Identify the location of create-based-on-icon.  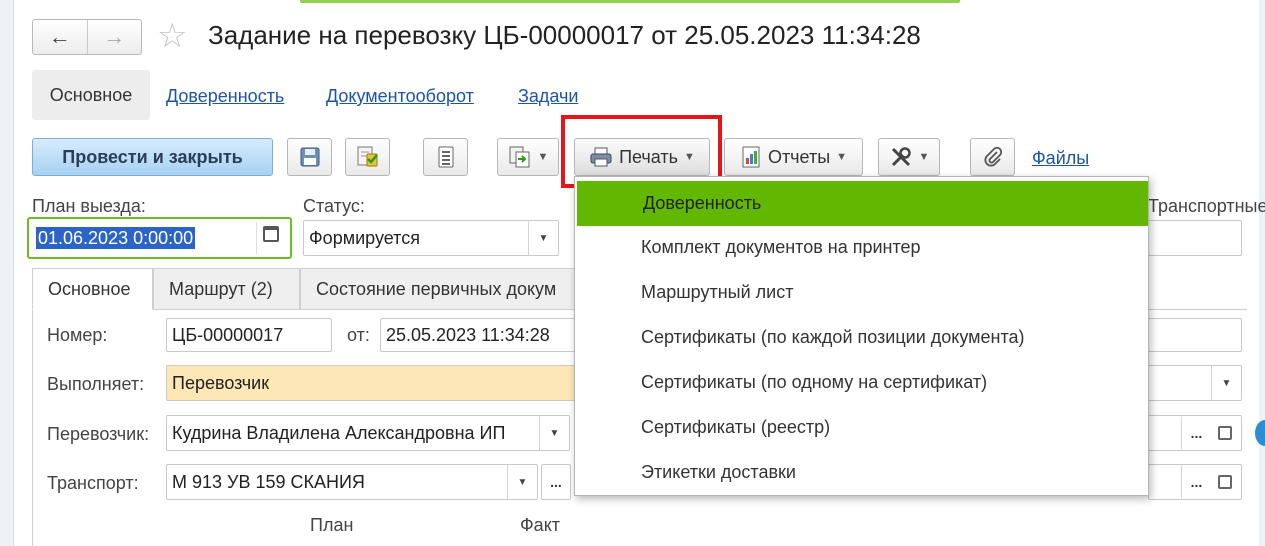
(519, 157).